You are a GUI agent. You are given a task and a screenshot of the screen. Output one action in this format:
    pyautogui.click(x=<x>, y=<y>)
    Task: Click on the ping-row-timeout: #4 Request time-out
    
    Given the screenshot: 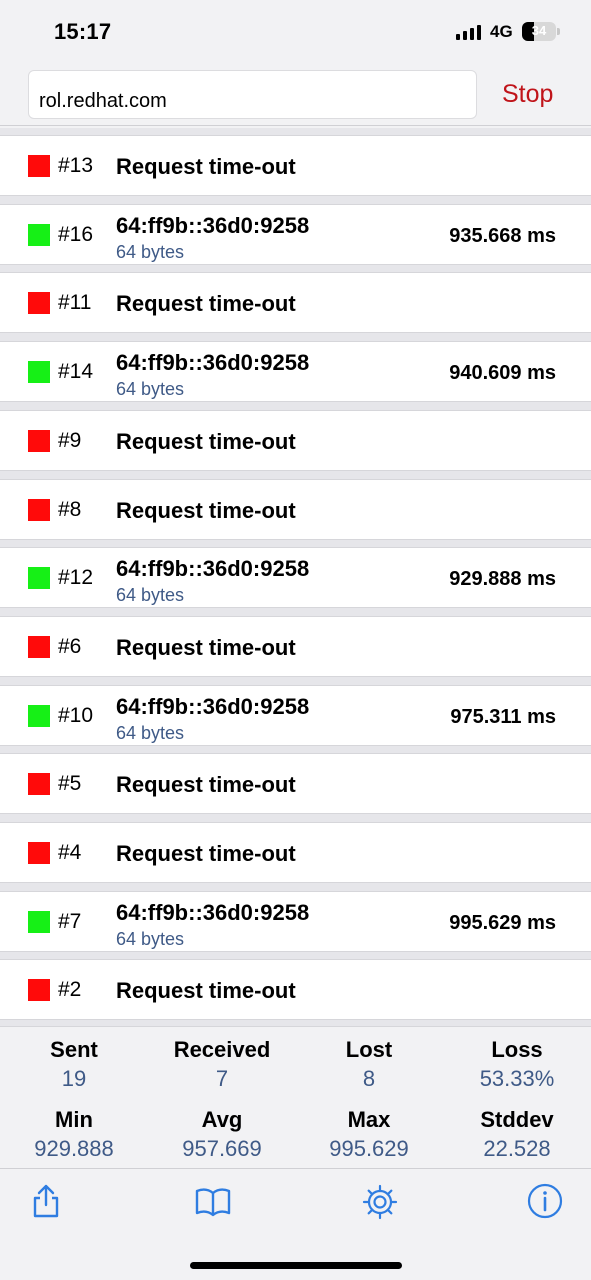 What is the action you would take?
    pyautogui.click(x=295, y=852)
    